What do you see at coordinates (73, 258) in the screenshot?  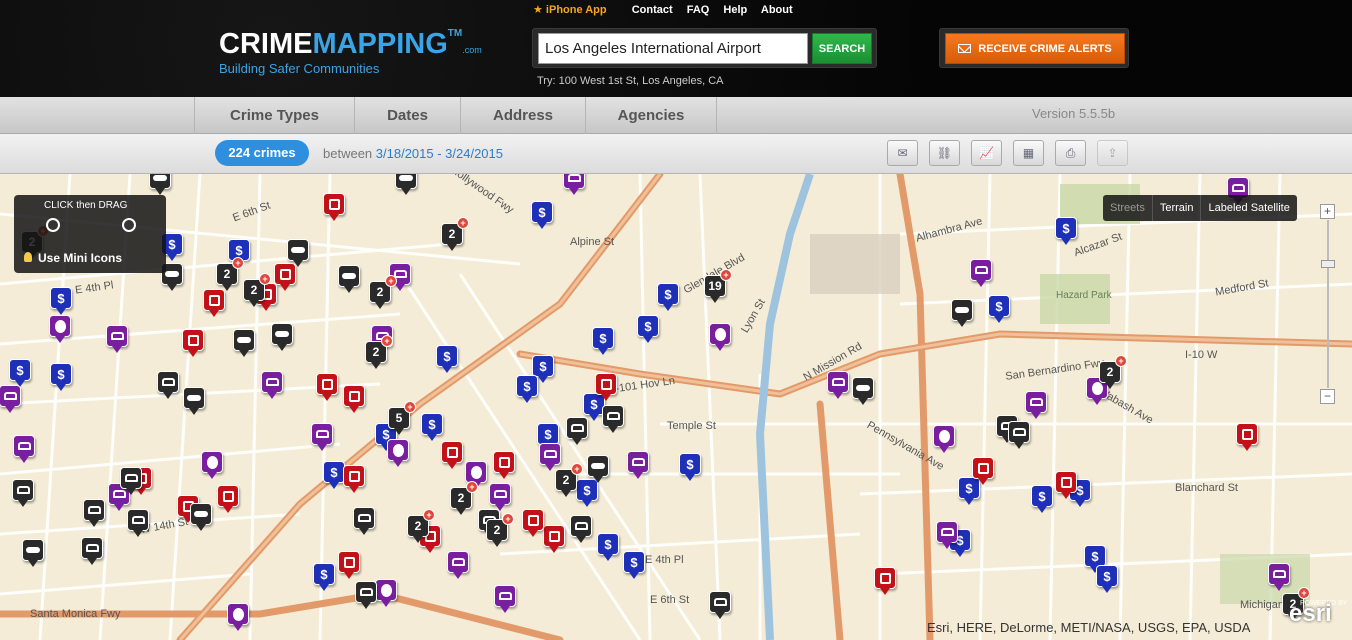 I see `mini-icons-toggle: Use Mini Icons` at bounding box center [73, 258].